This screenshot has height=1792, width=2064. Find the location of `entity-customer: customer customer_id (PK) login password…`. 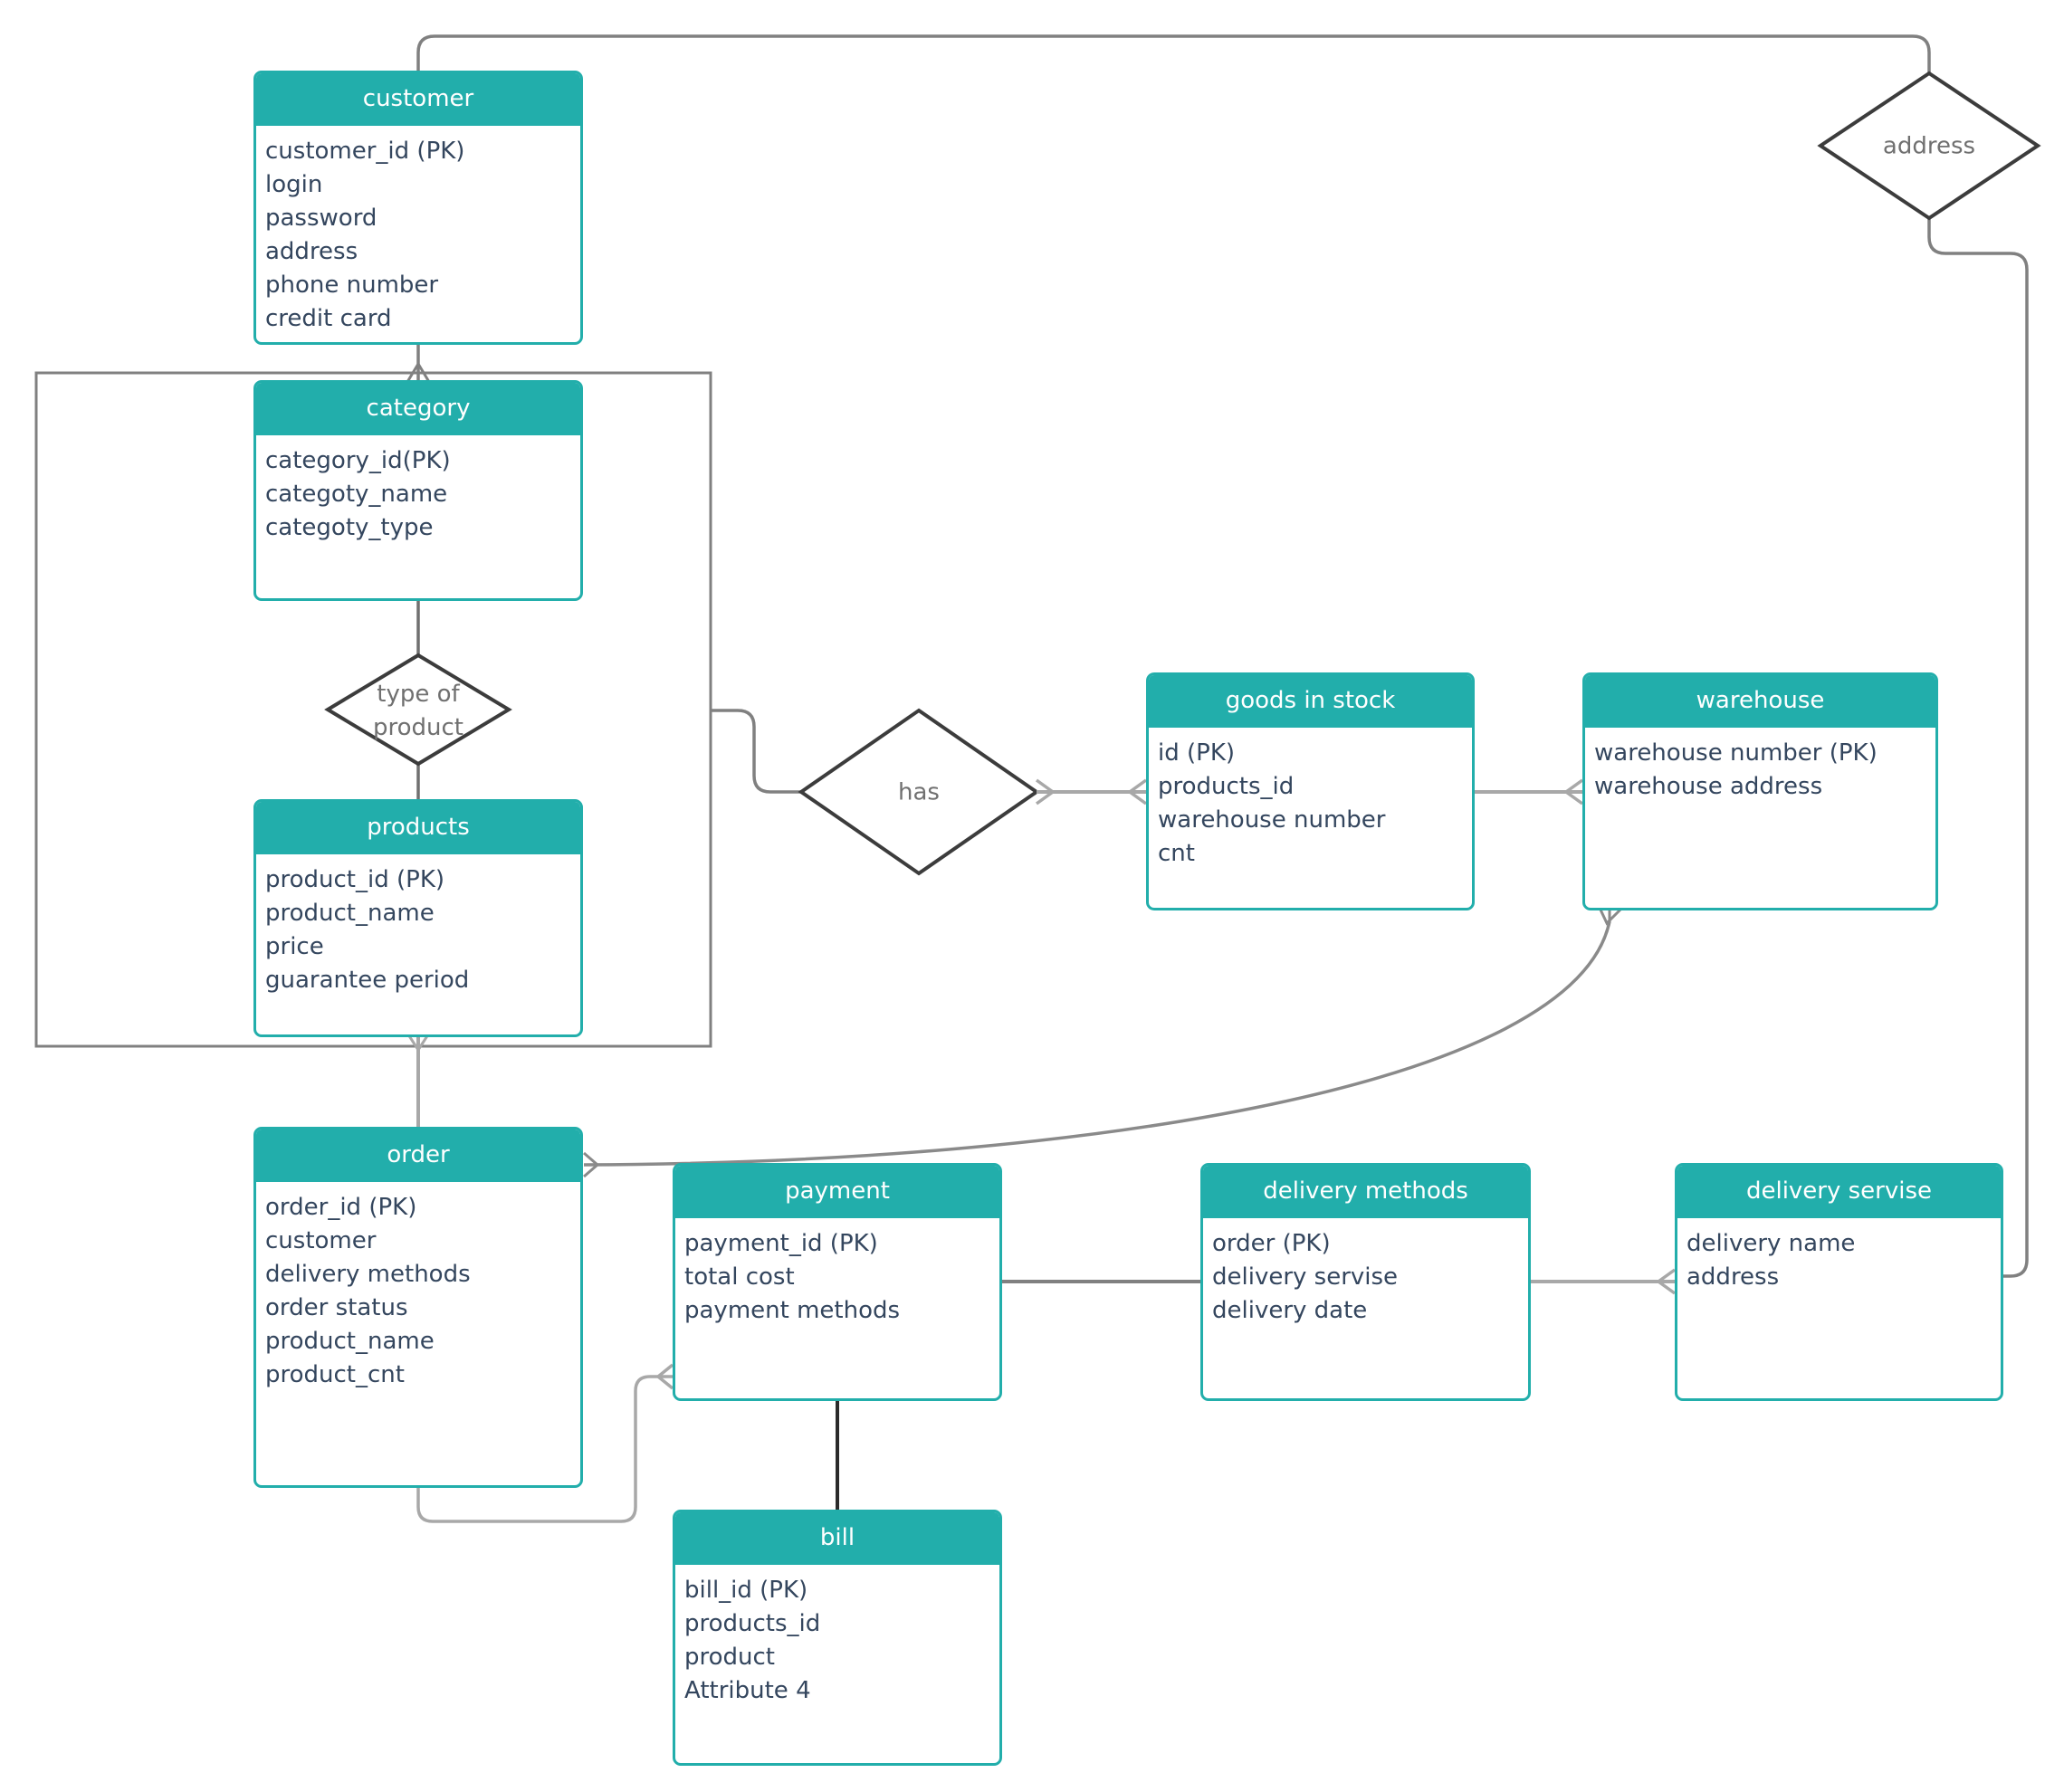

entity-customer: customer customer_id (PK) login password… is located at coordinates (418, 208).